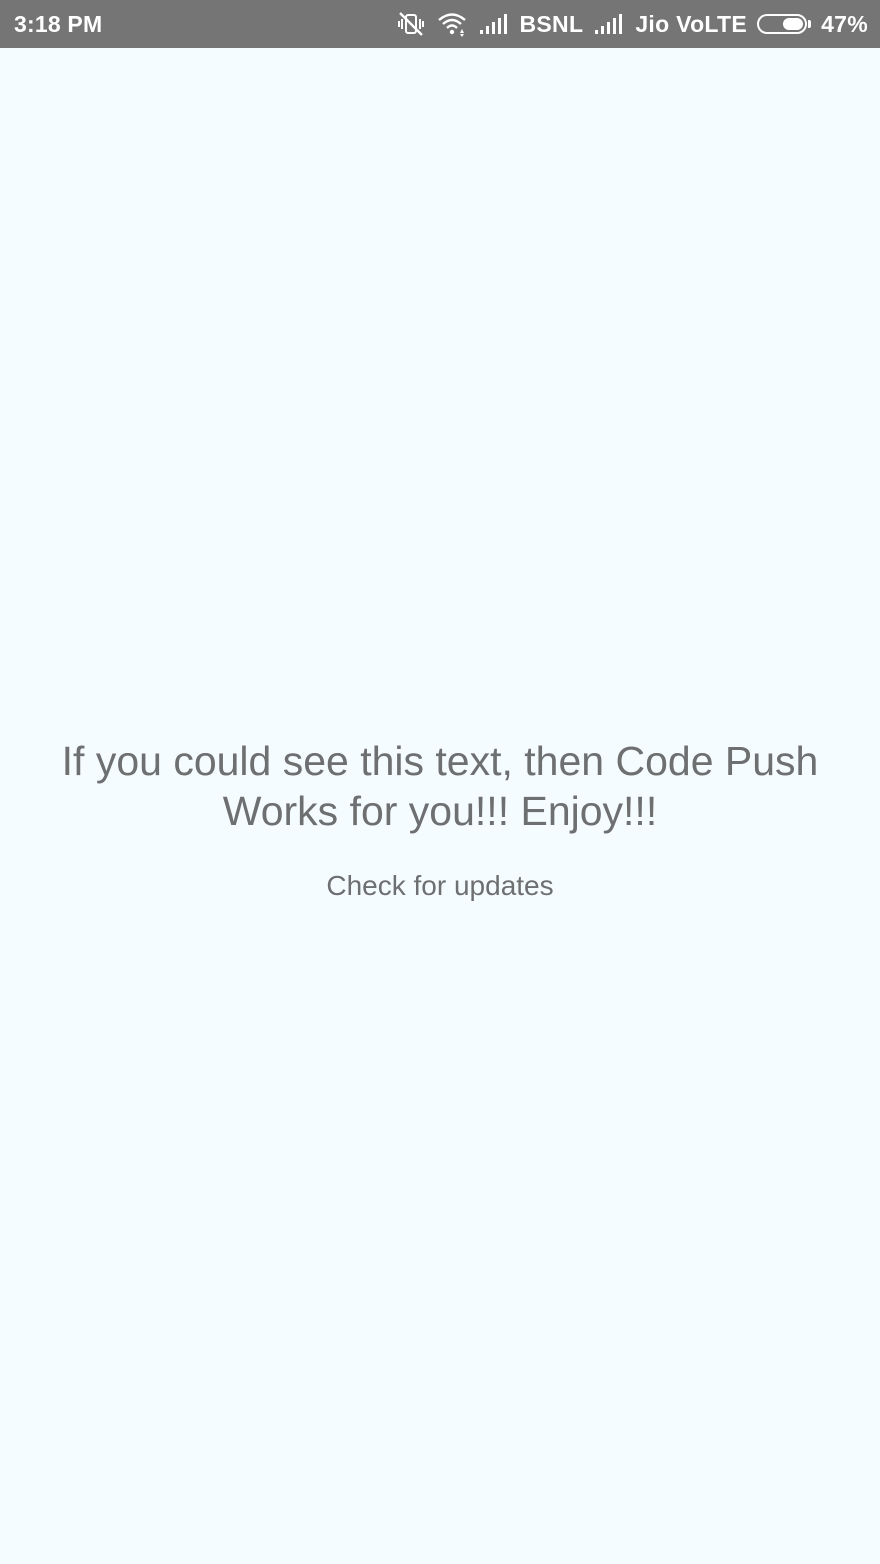  I want to click on wifi-icon, so click(452, 24).